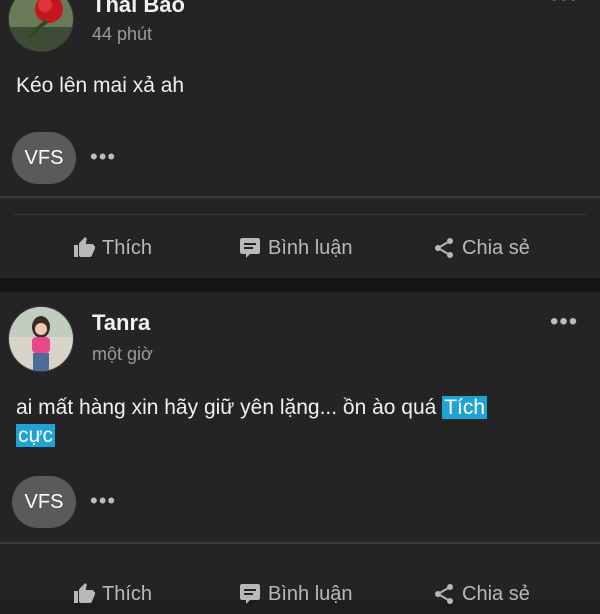 The image size is (600, 614). What do you see at coordinates (465, 407) in the screenshot?
I see `sentiment-tag: Tích` at bounding box center [465, 407].